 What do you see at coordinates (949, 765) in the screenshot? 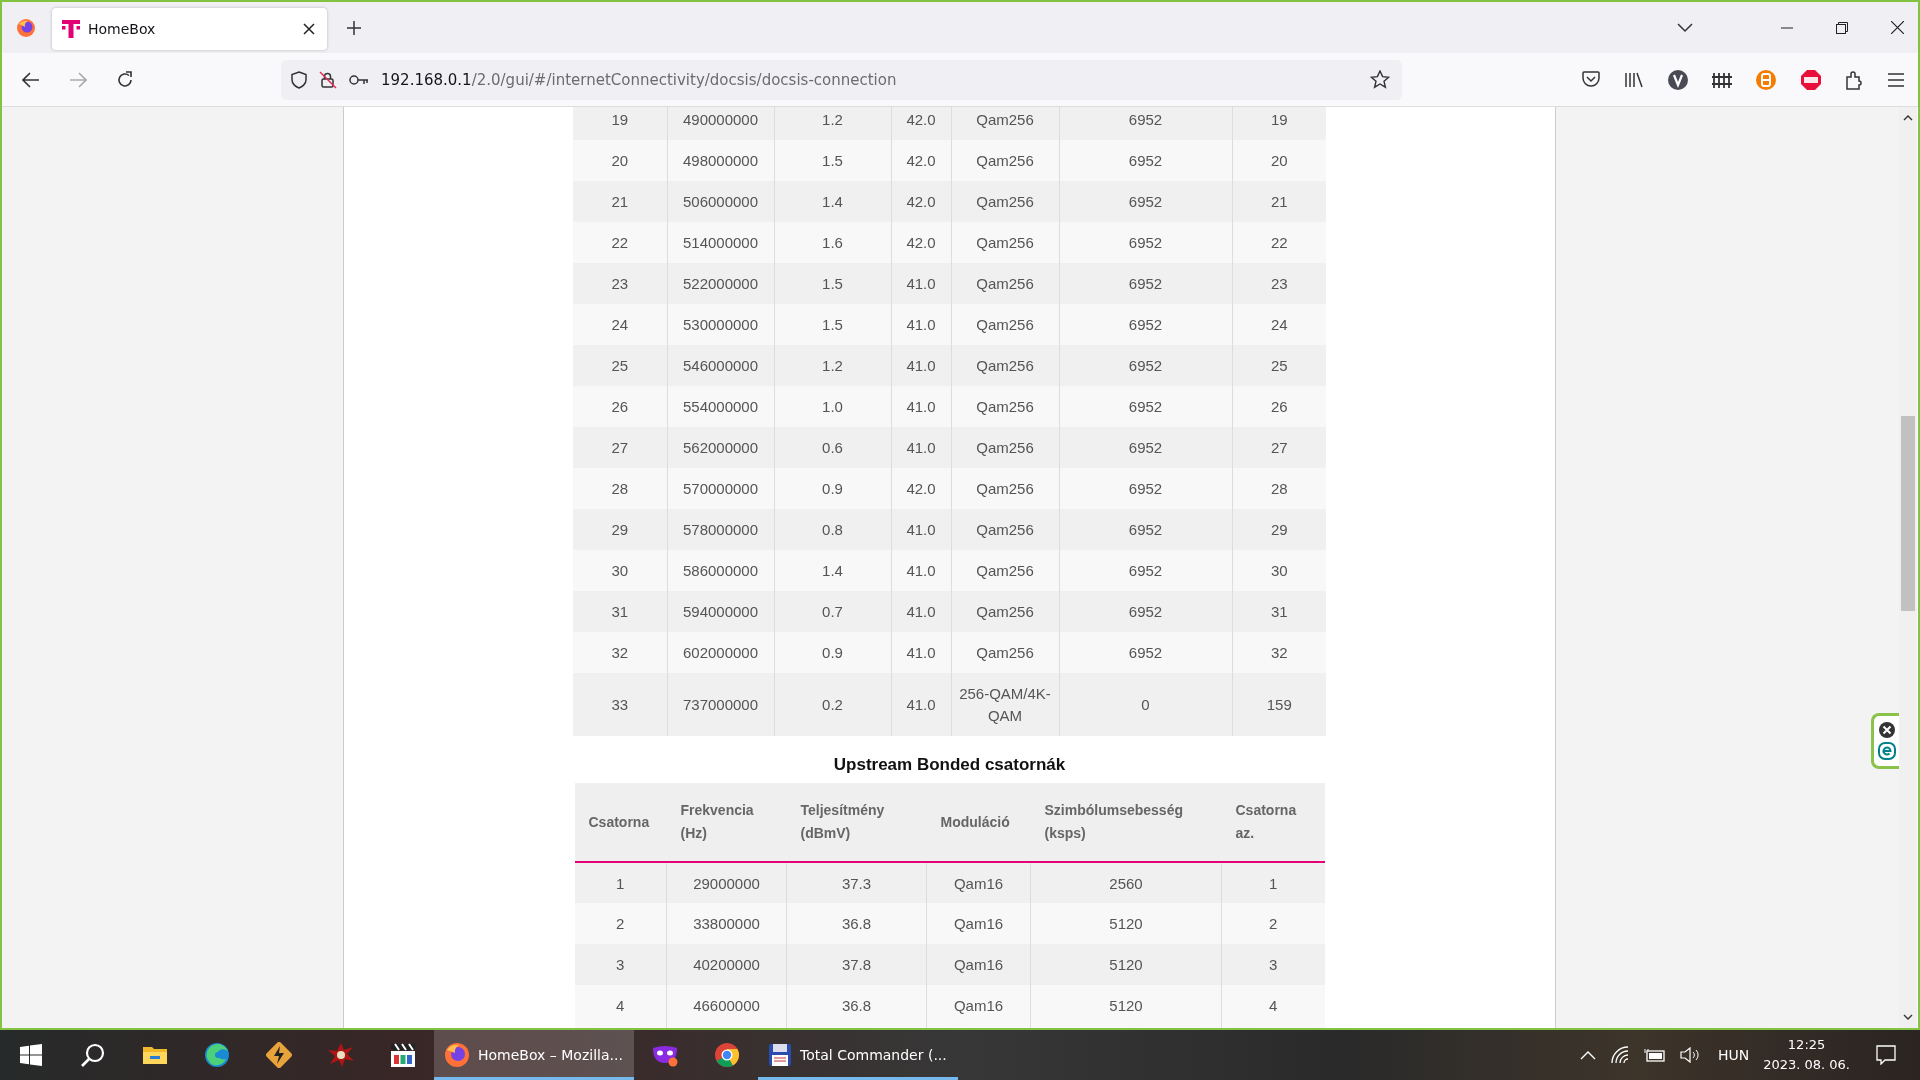
I see `section-title: Upstream Bonded csatornák` at bounding box center [949, 765].